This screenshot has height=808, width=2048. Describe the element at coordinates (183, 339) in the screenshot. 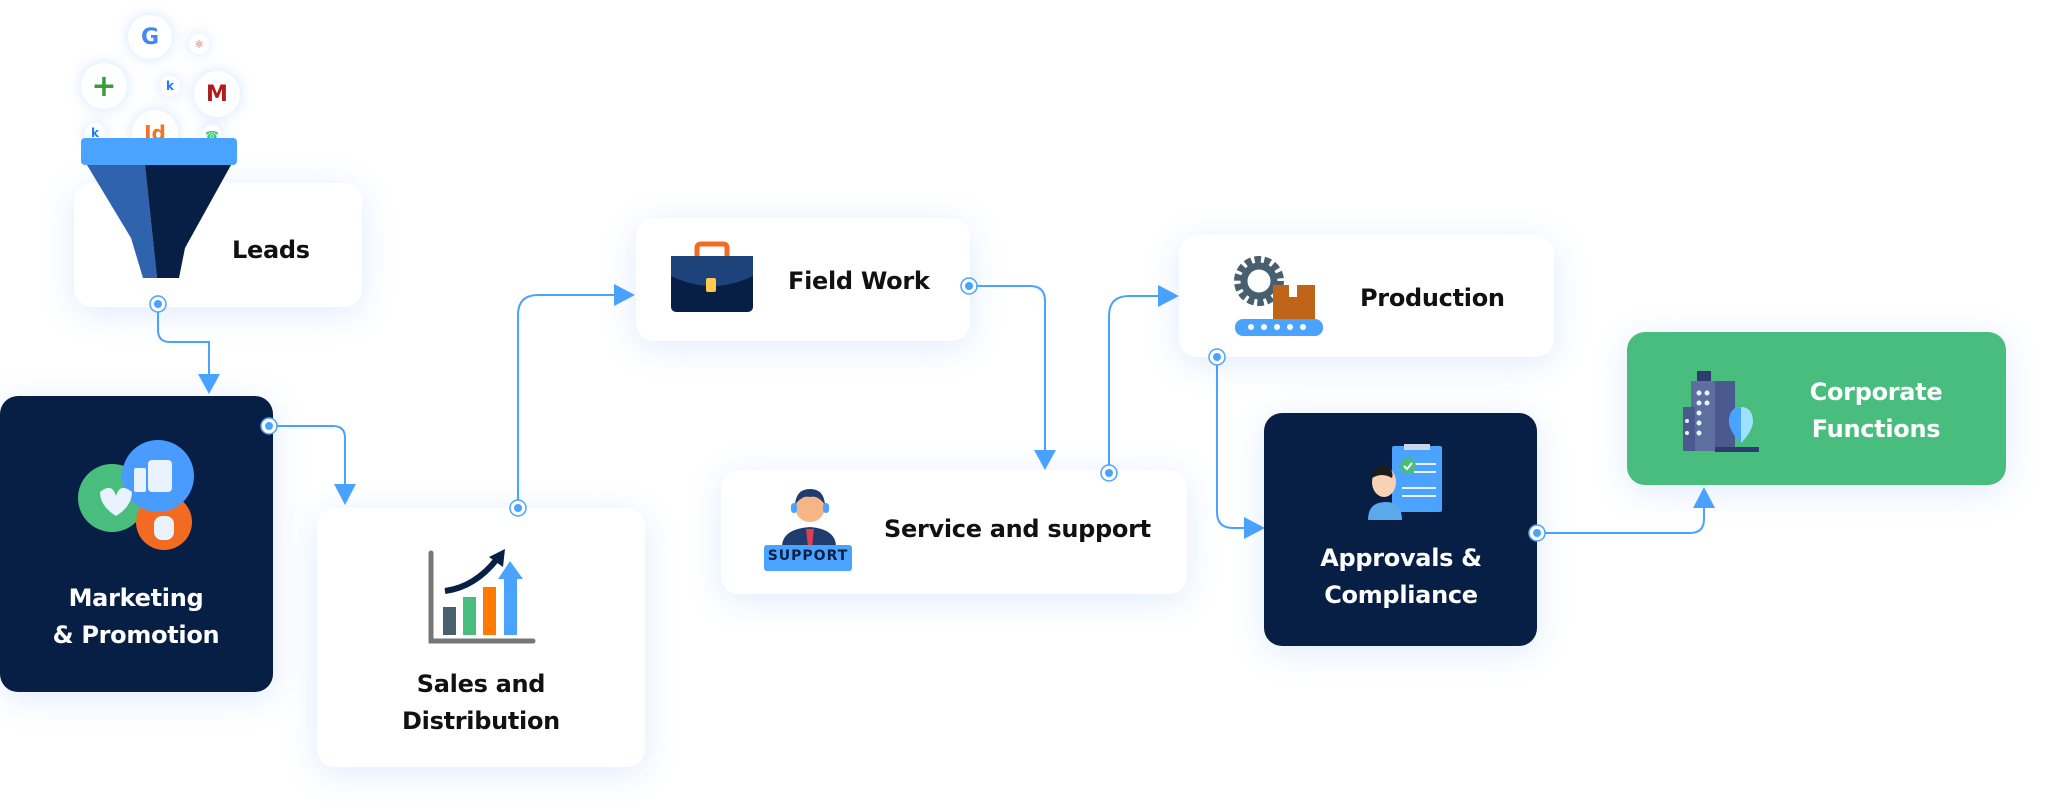

I see `connector-leads-marketing` at that location.